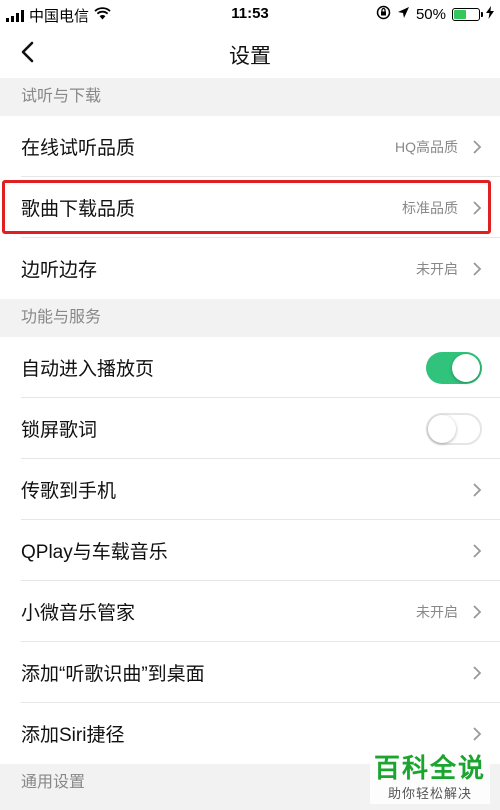  Describe the element at coordinates (59, 430) in the screenshot. I see `row-label: 锁屏歌词` at that location.